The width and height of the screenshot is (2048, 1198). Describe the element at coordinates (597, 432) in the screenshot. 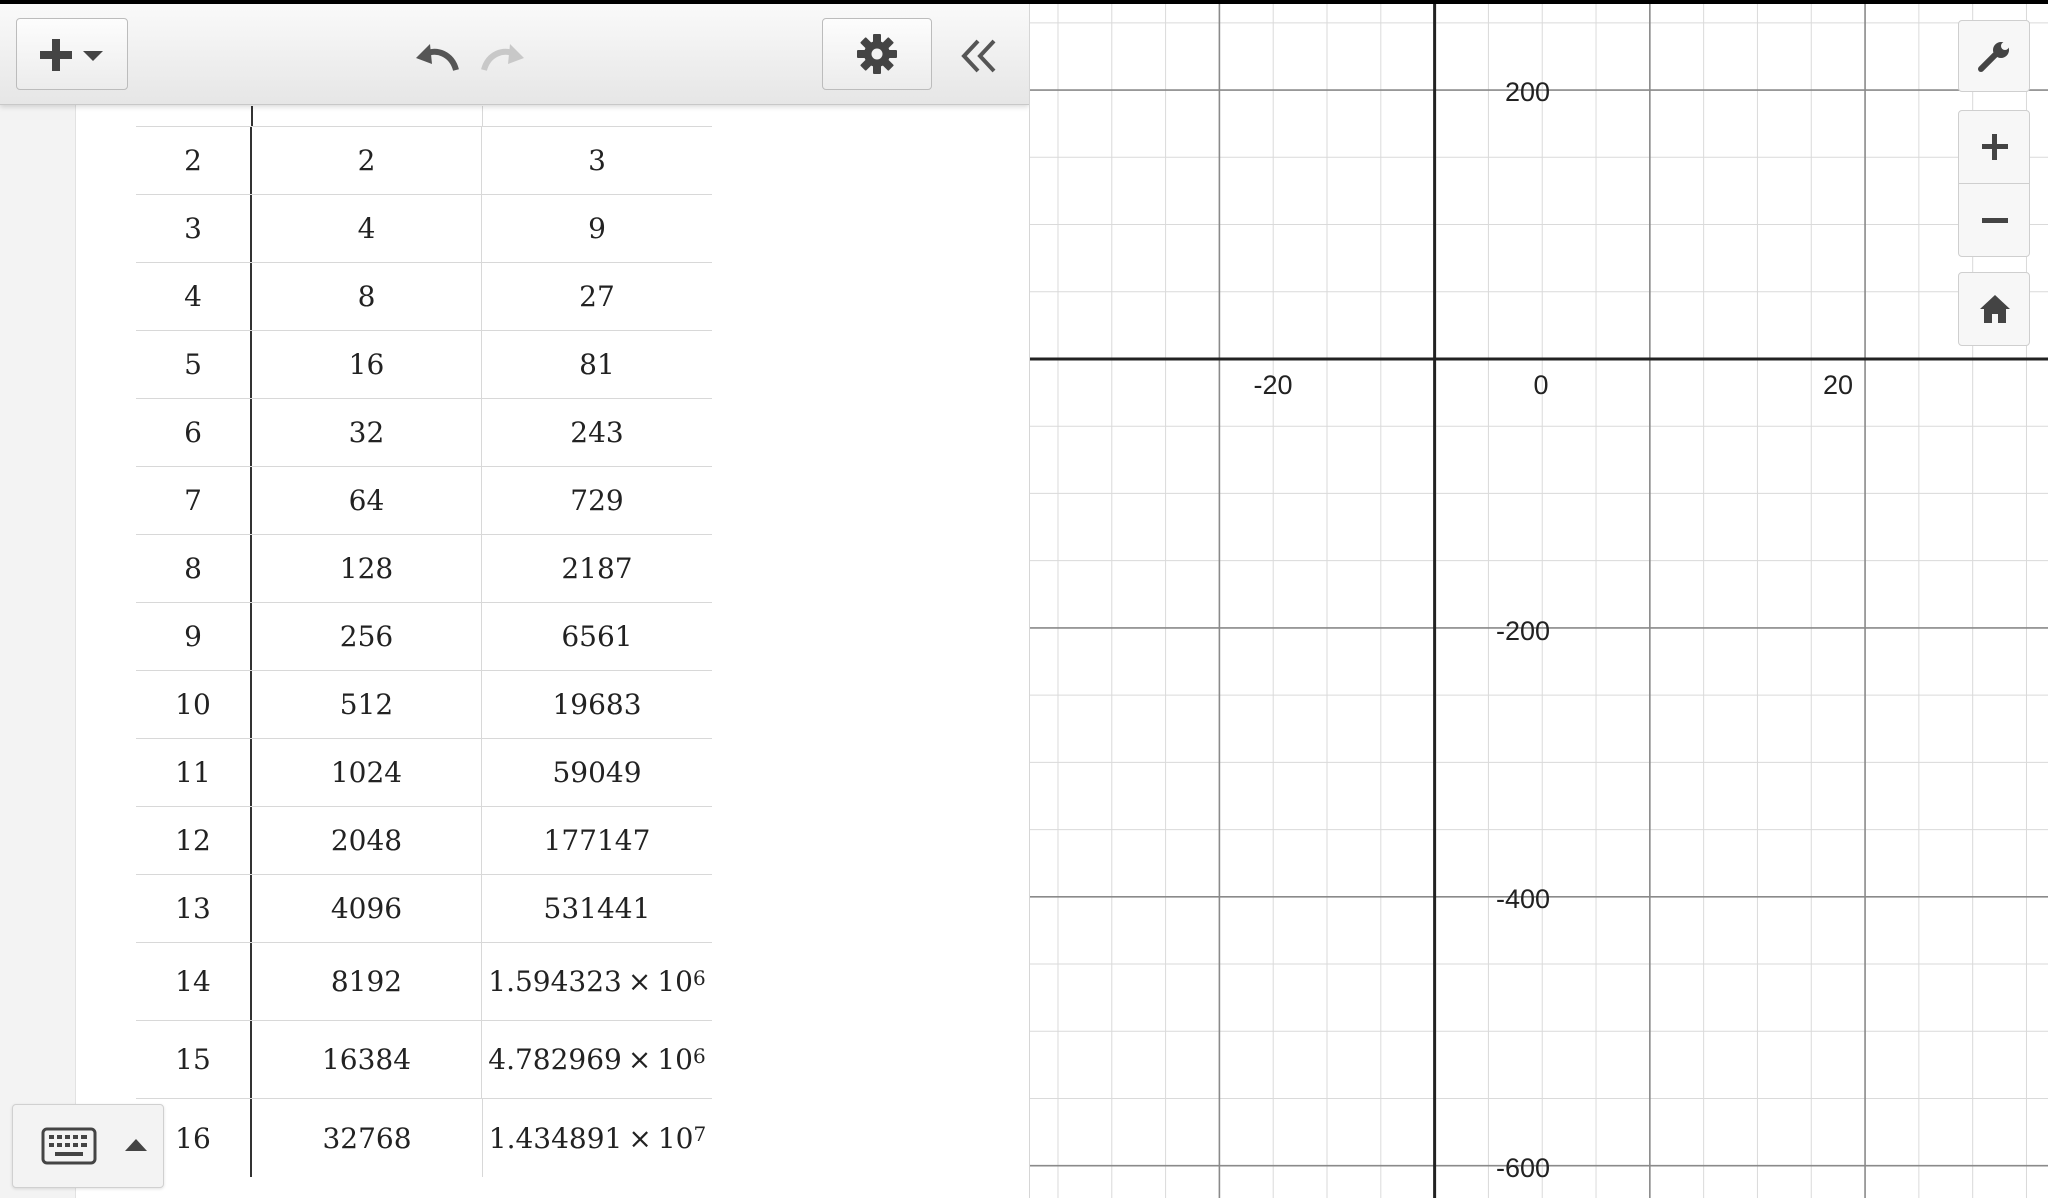

I see `table-cell: 243` at that location.